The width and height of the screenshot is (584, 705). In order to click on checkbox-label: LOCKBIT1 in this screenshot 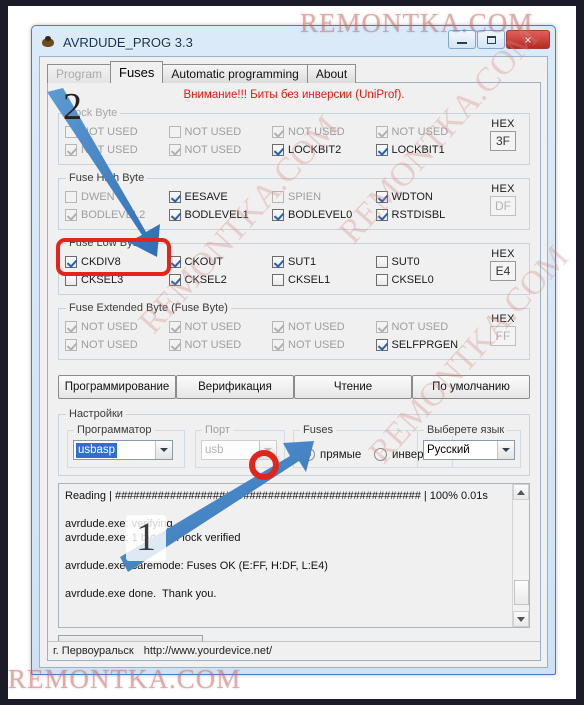, I will do `click(418, 149)`.